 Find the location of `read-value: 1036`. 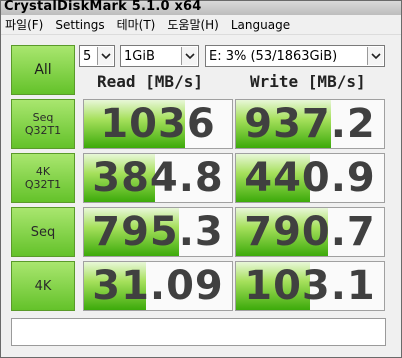

read-value: 1036 is located at coordinates (158, 124).